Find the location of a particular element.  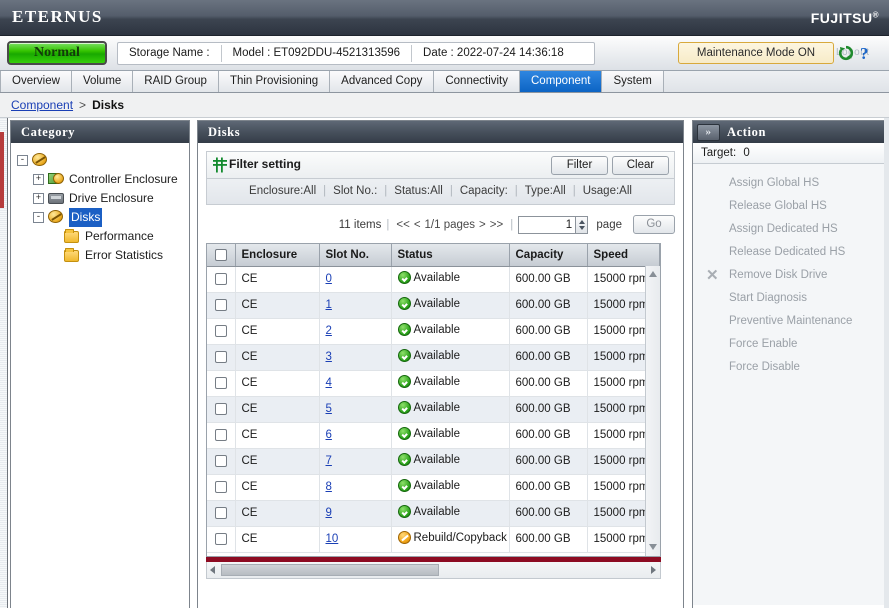

action-item-release-dedicated-hs: Release Dedicated HS is located at coordinates (788, 252).